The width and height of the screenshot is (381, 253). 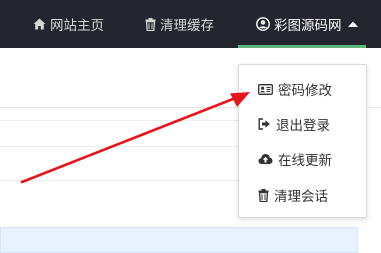 What do you see at coordinates (308, 26) in the screenshot?
I see `nav-user-label: 彩图源码网` at bounding box center [308, 26].